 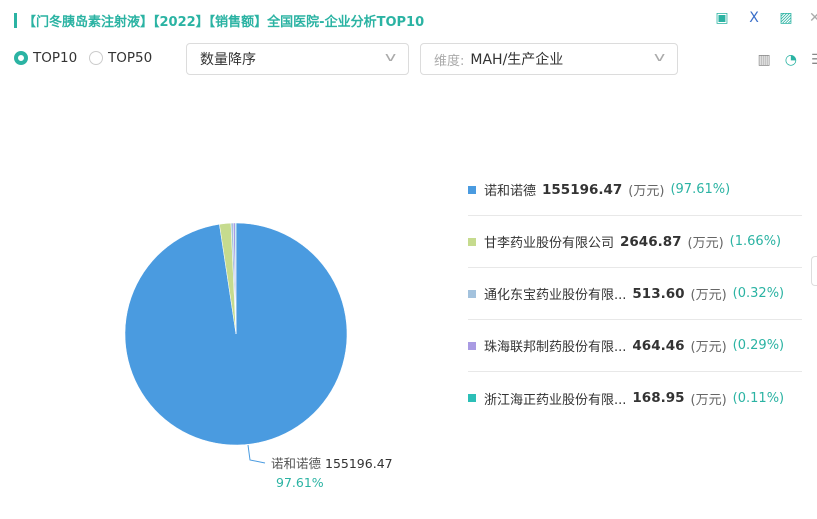 I want to click on legend-value: 513.60, so click(x=658, y=293).